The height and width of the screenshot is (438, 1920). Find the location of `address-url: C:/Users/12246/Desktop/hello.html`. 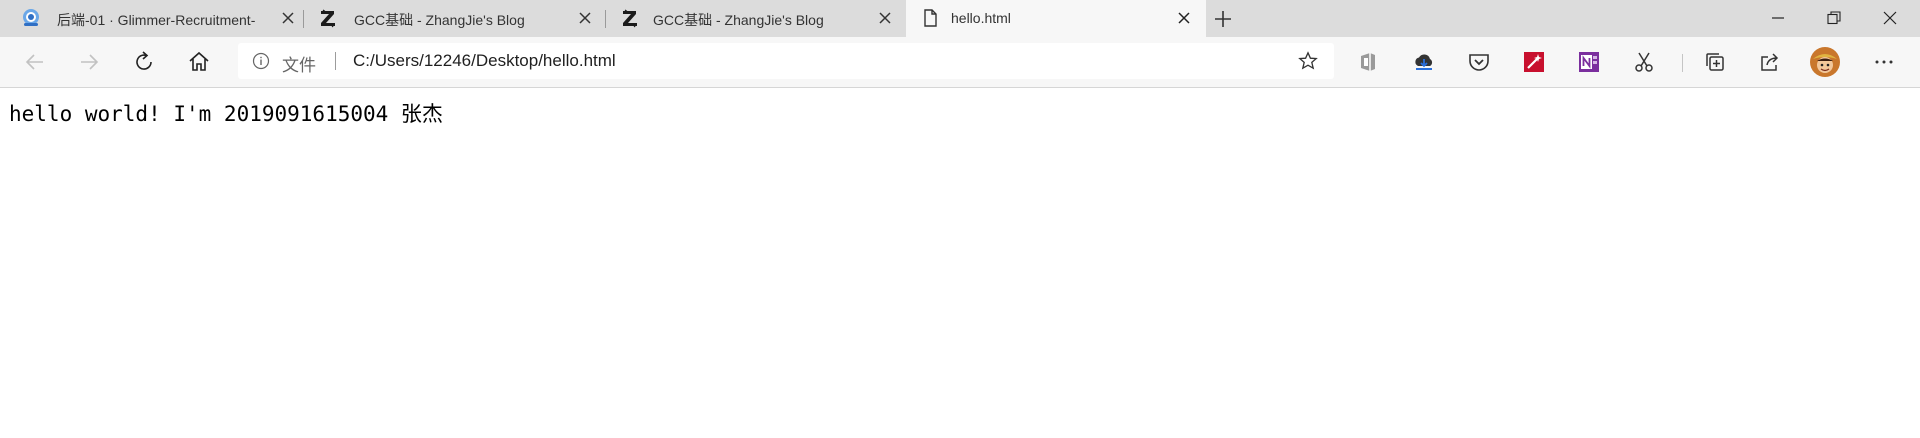

address-url: C:/Users/12246/Desktop/hello.html is located at coordinates (484, 61).